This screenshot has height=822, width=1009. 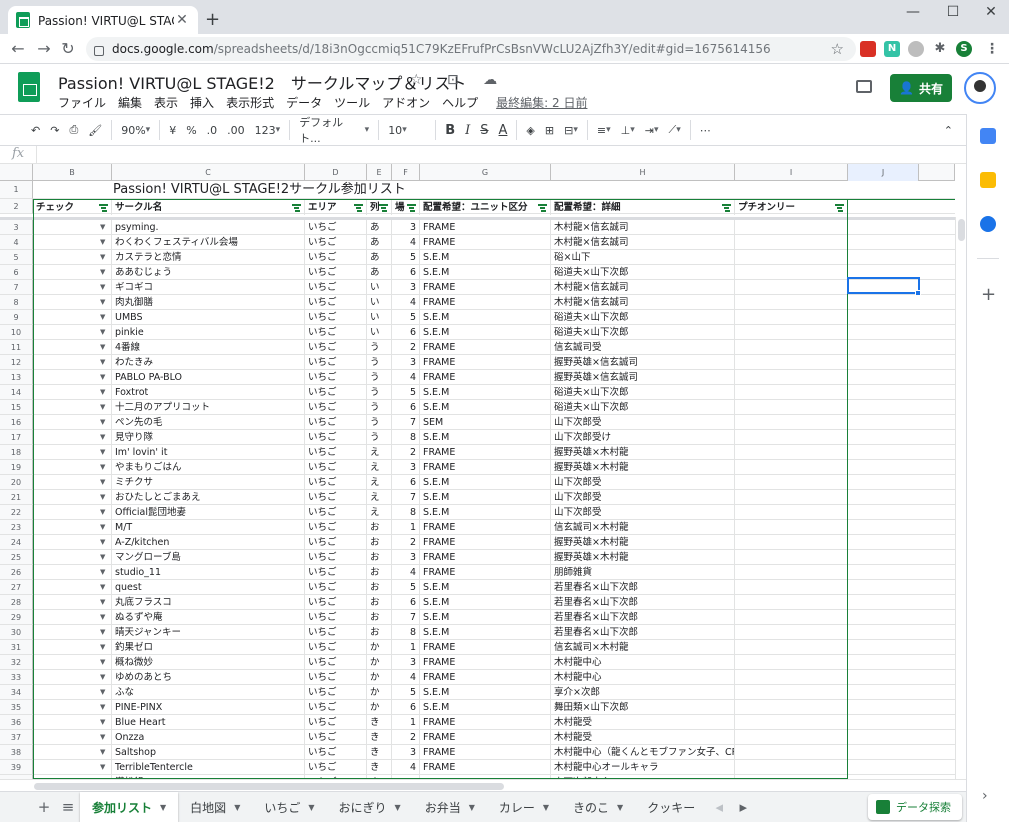 What do you see at coordinates (16, 647) in the screenshot?
I see `row-number: 31` at bounding box center [16, 647].